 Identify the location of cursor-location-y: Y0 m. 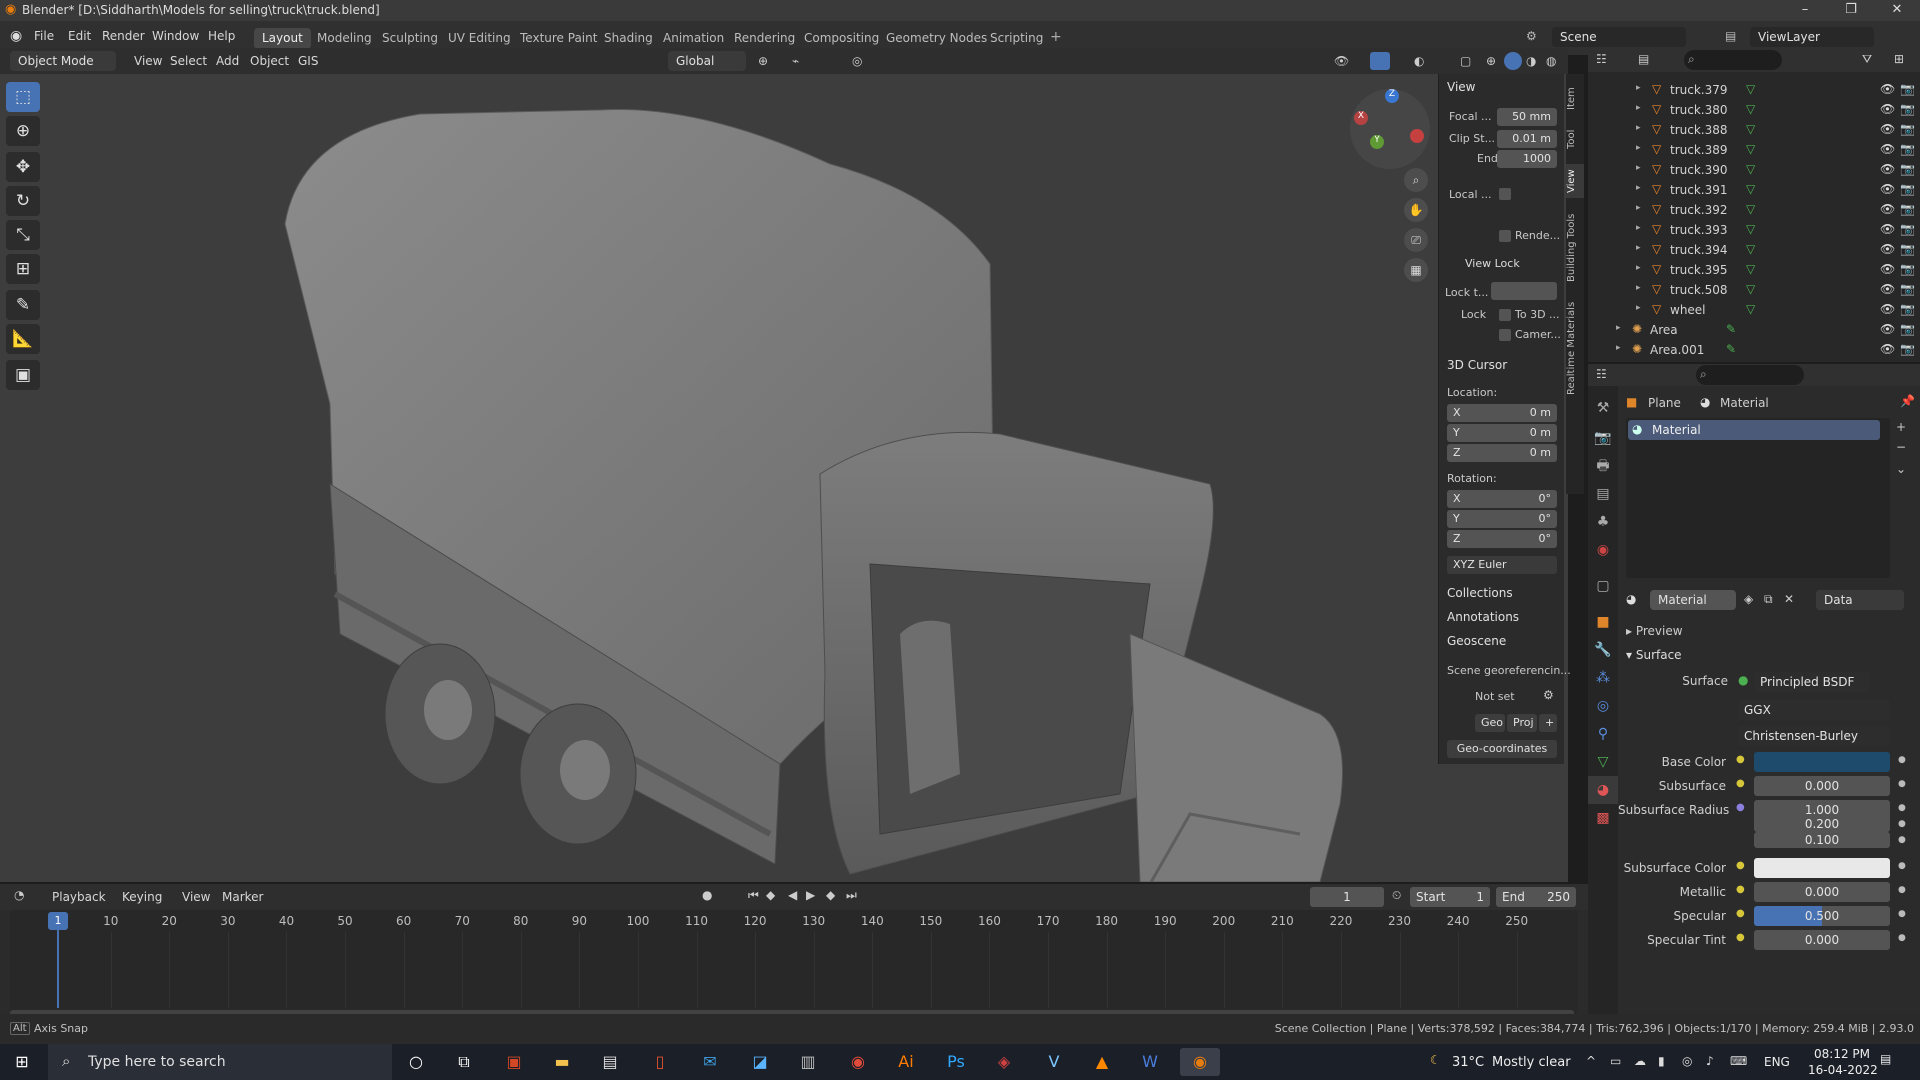
(1502, 433).